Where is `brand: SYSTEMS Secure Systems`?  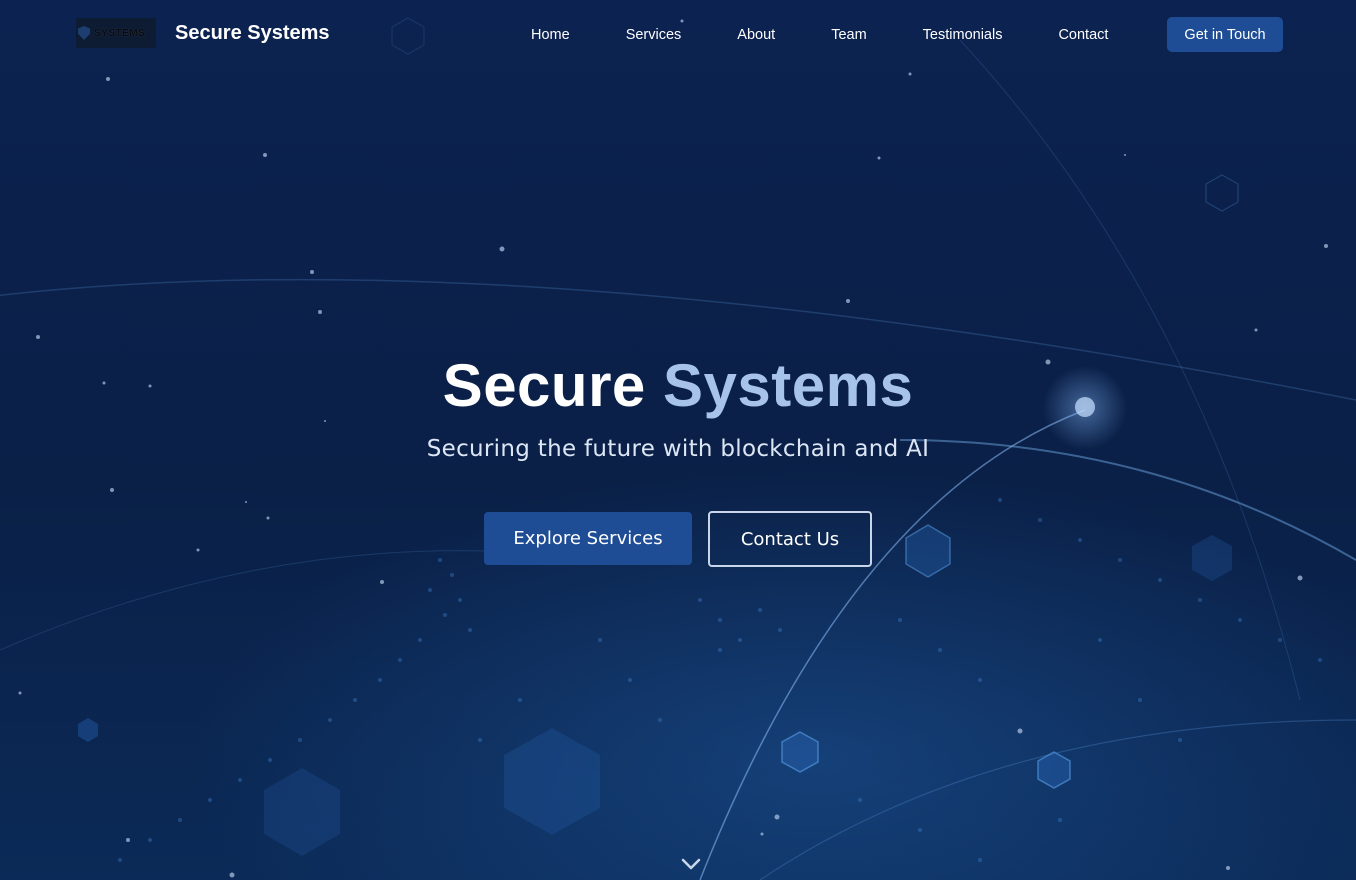 brand: SYSTEMS Secure Systems is located at coordinates (203, 33).